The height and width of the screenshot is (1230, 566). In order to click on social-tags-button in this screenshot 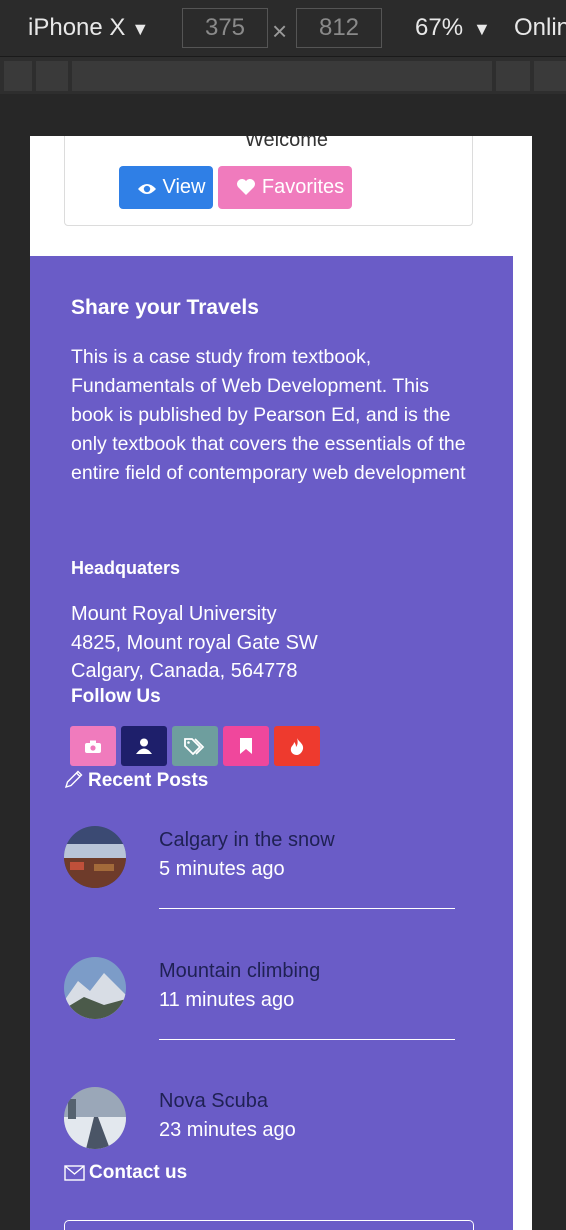, I will do `click(195, 746)`.